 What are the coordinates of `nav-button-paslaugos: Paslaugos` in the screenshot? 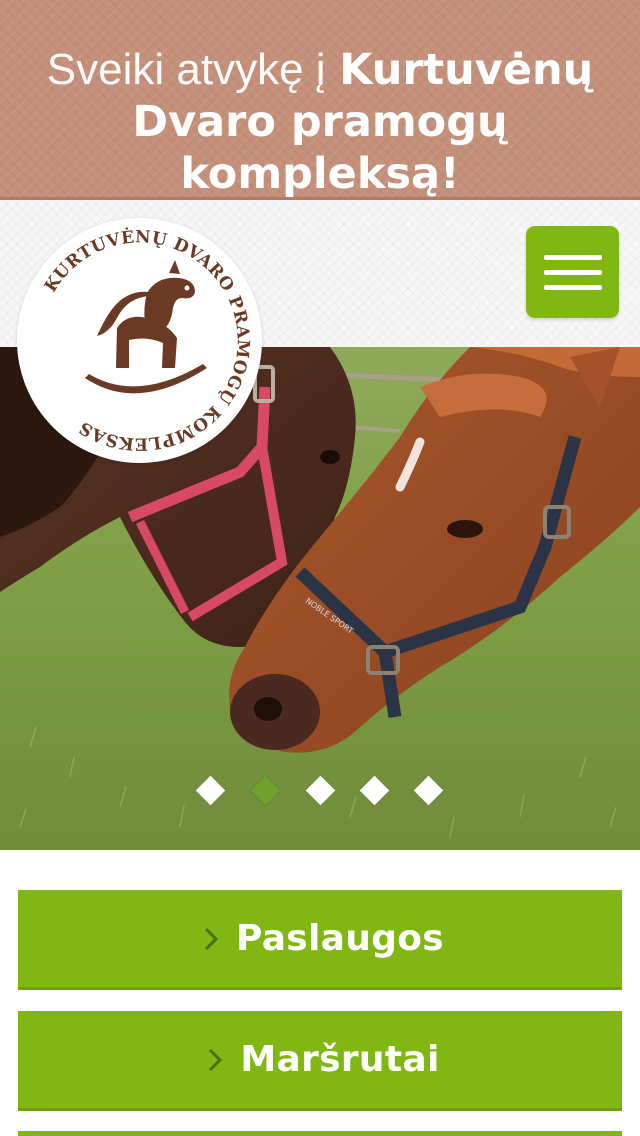 It's located at (320, 940).